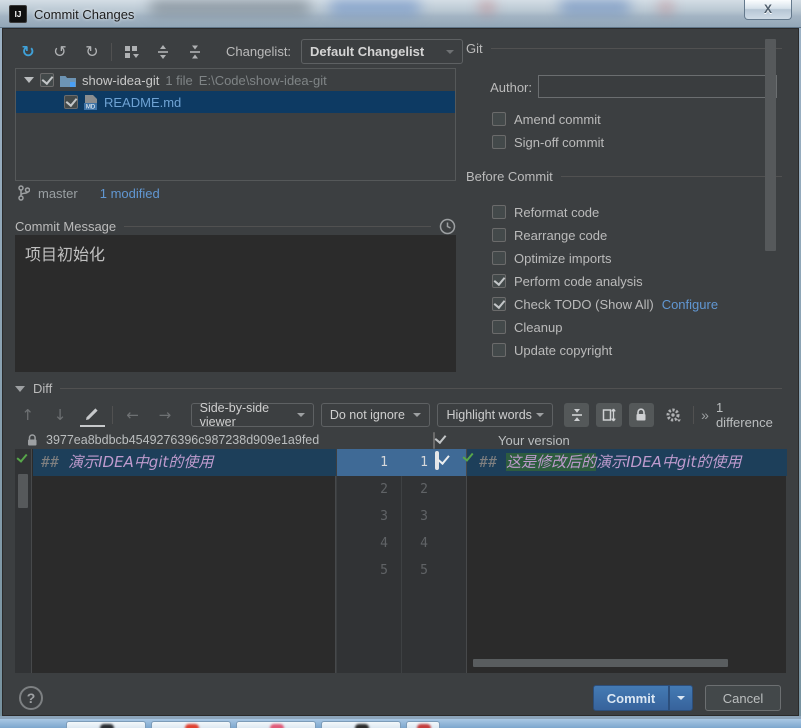 Image resolution: width=801 pixels, height=728 pixels. What do you see at coordinates (673, 415) in the screenshot?
I see `diff-settings-button` at bounding box center [673, 415].